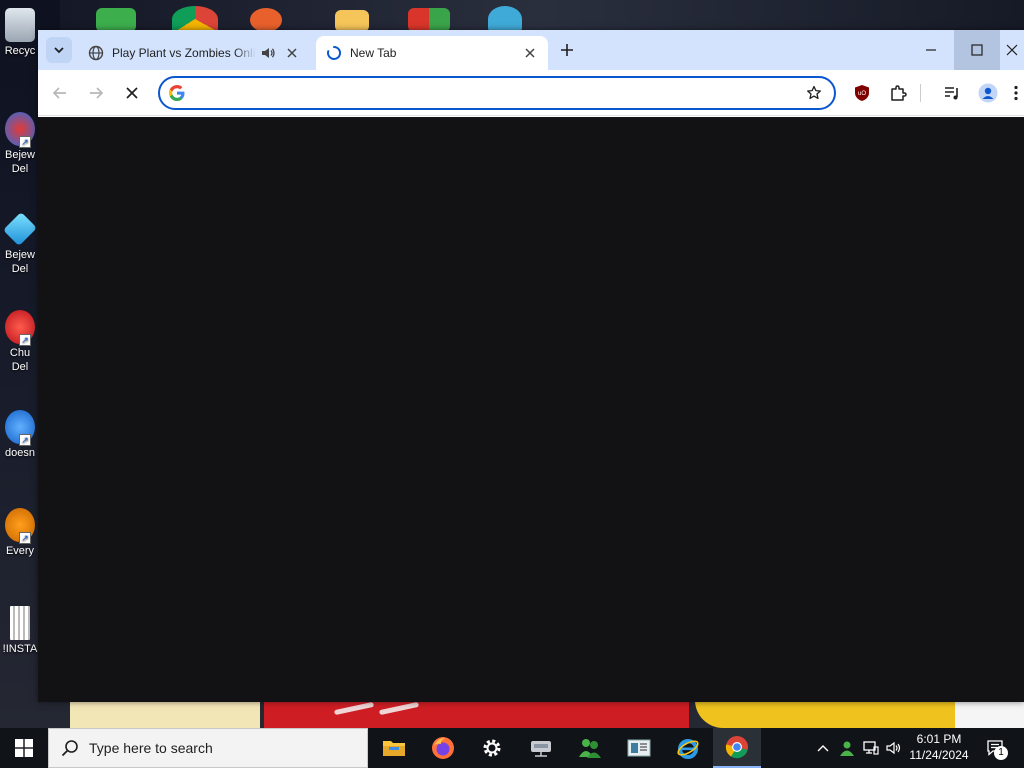 Image resolution: width=1024 pixels, height=768 pixels. I want to click on taskbar: Type here to search 6:01 PM 11/24/2024 1, so click(512, 748).